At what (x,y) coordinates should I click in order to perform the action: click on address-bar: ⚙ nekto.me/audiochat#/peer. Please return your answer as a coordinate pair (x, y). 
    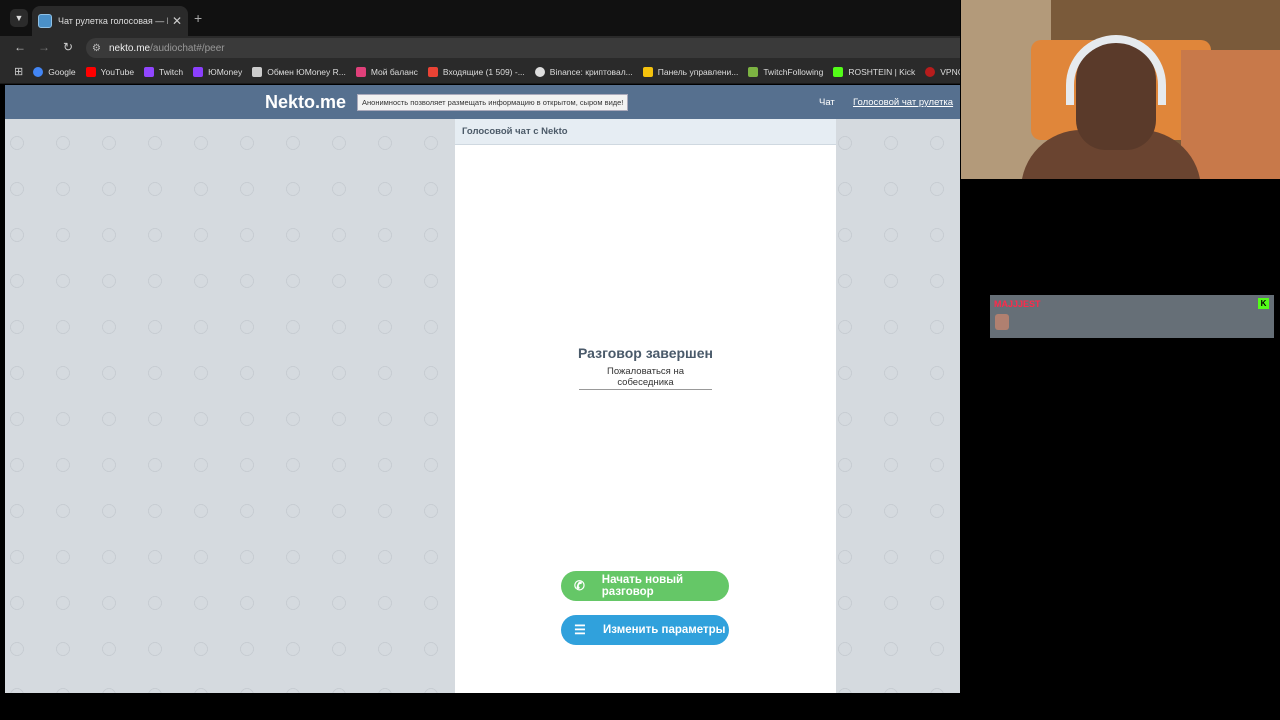
    Looking at the image, I should click on (523, 48).